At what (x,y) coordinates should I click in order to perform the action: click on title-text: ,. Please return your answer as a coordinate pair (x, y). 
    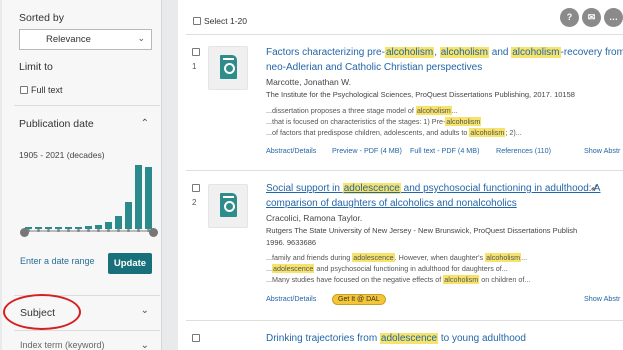
    Looking at the image, I should click on (437, 52).